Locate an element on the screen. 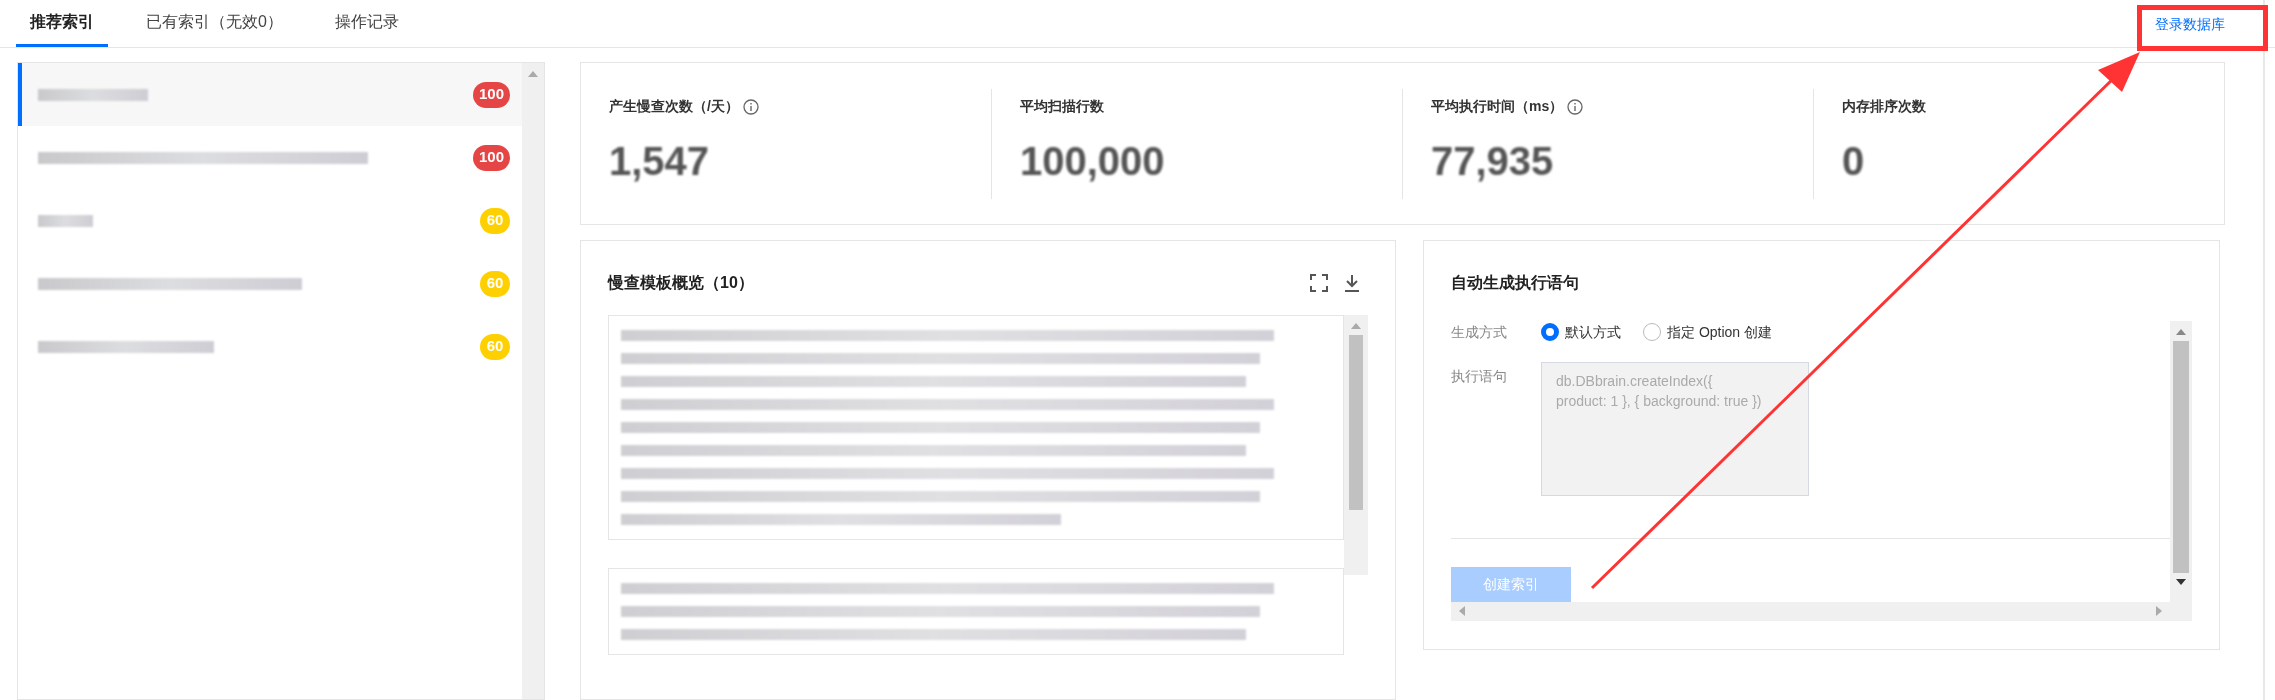 This screenshot has height=700, width=2275. scroll-left-icon is located at coordinates (1462, 611).